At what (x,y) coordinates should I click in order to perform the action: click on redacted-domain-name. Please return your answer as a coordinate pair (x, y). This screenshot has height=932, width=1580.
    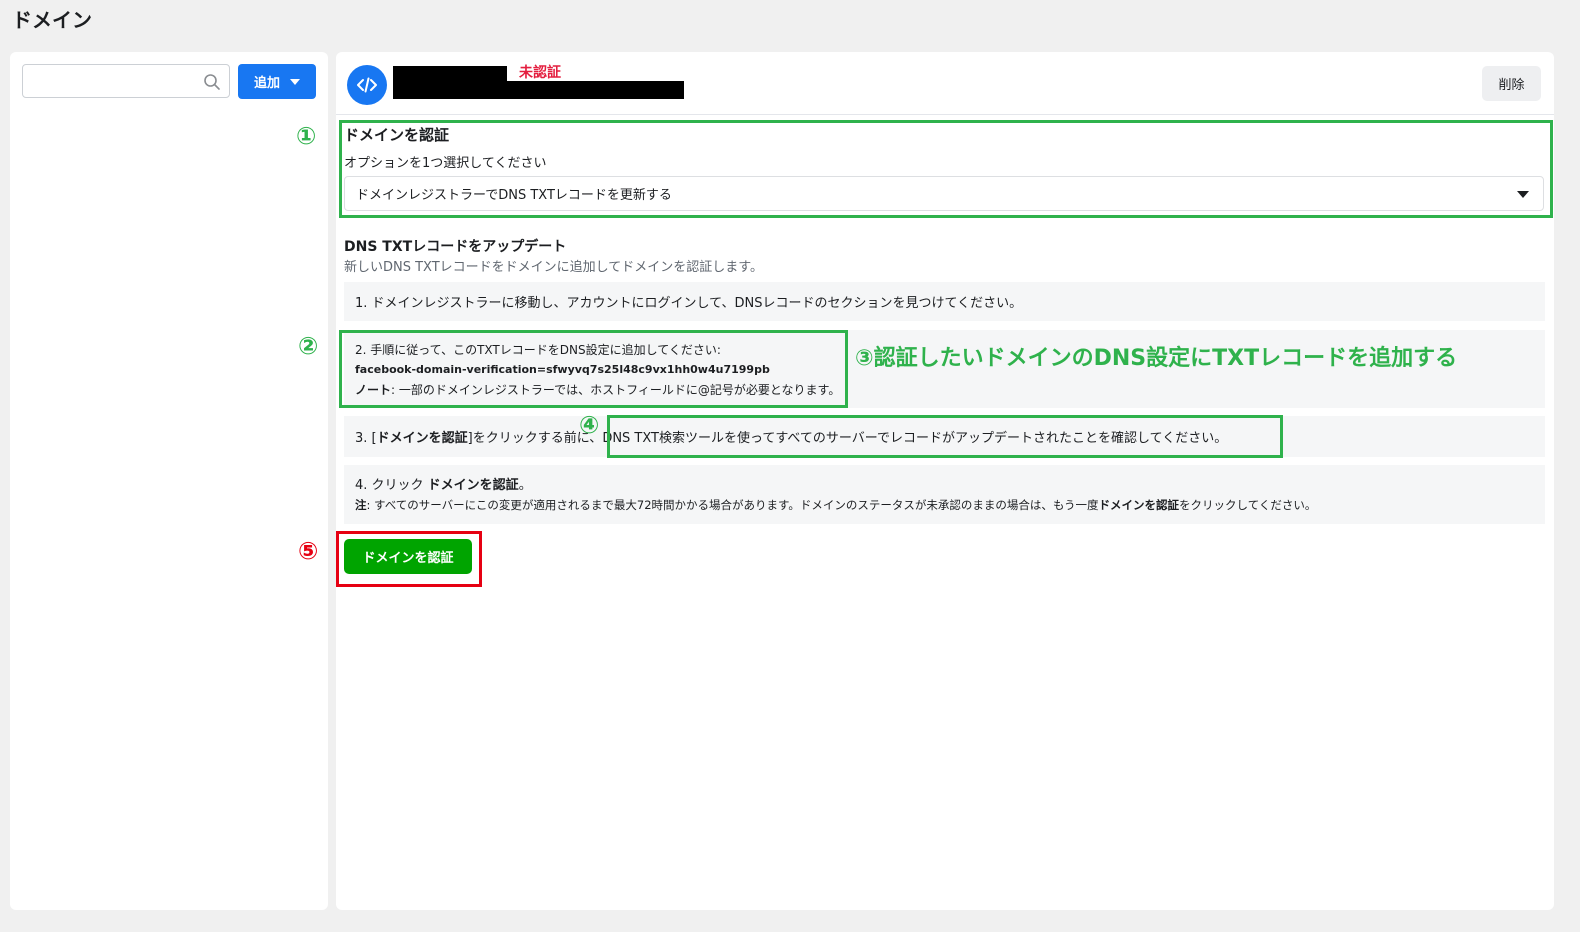
    Looking at the image, I should click on (450, 74).